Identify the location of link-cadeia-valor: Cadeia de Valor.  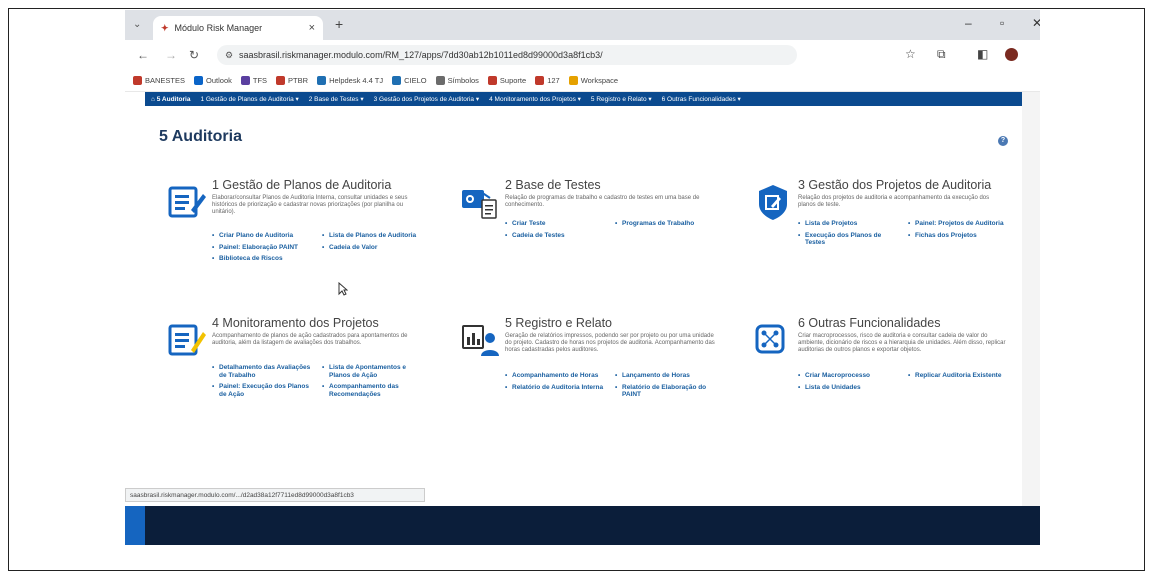
(373, 248).